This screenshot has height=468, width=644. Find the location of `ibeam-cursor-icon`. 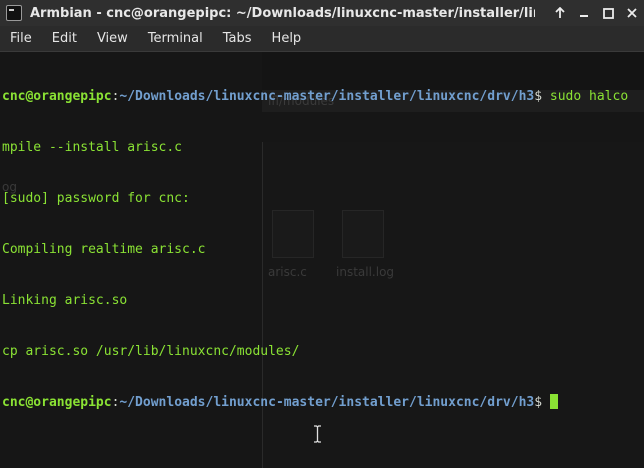

ibeam-cursor-icon is located at coordinates (317, 434).